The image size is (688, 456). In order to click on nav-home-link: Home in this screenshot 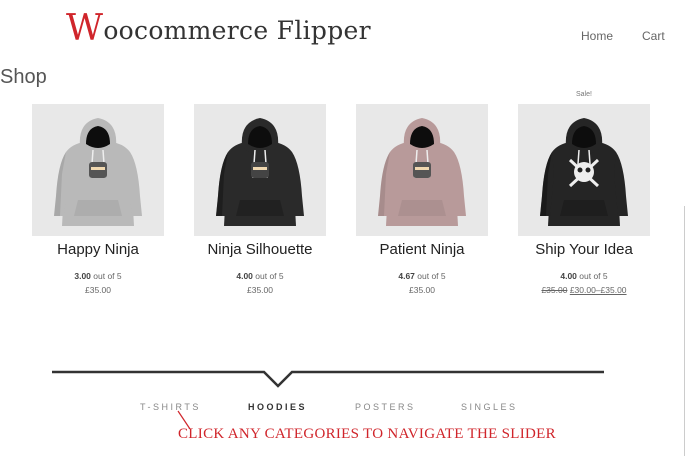, I will do `click(597, 36)`.